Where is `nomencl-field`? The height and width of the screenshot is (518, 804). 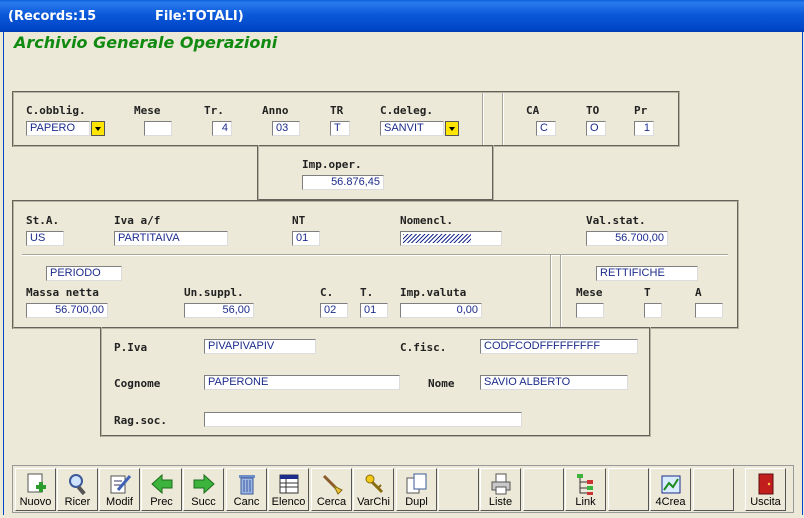
nomencl-field is located at coordinates (451, 238).